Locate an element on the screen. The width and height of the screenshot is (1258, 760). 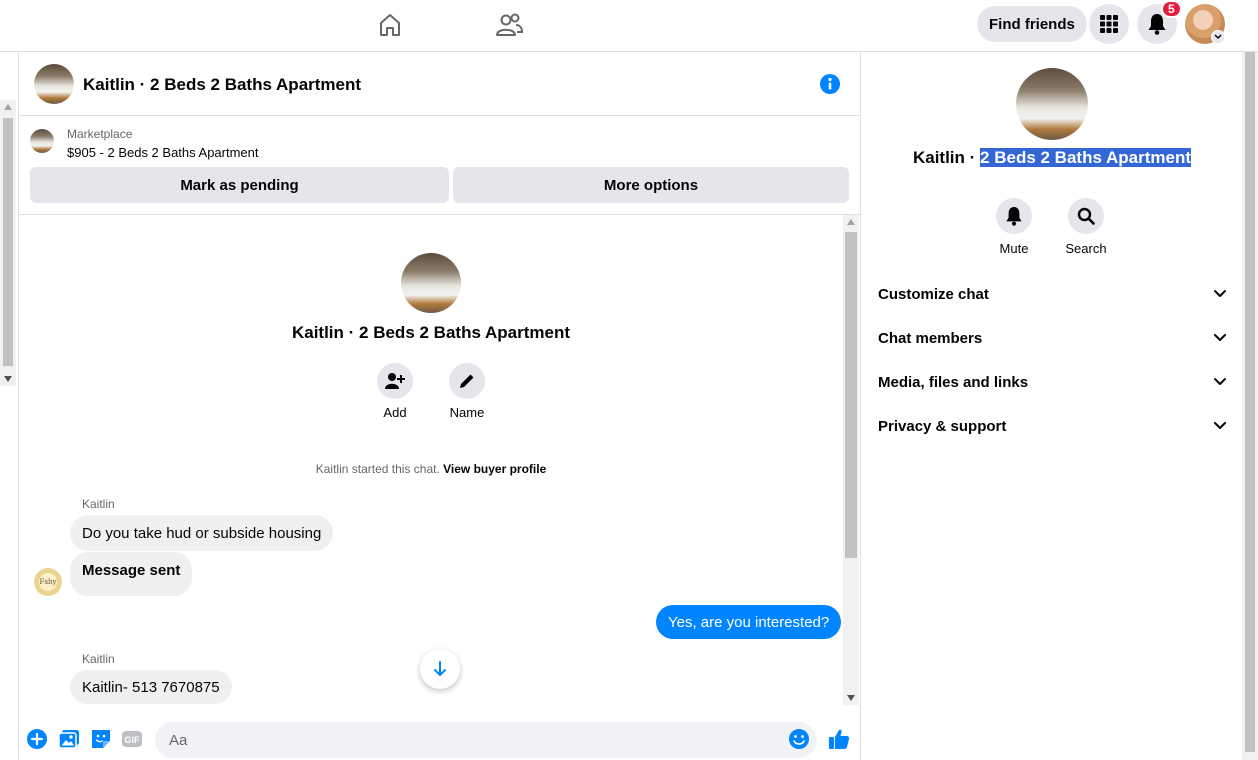
listing-title: $905 - 2 Beds 2 Baths Apartment is located at coordinates (163, 152).